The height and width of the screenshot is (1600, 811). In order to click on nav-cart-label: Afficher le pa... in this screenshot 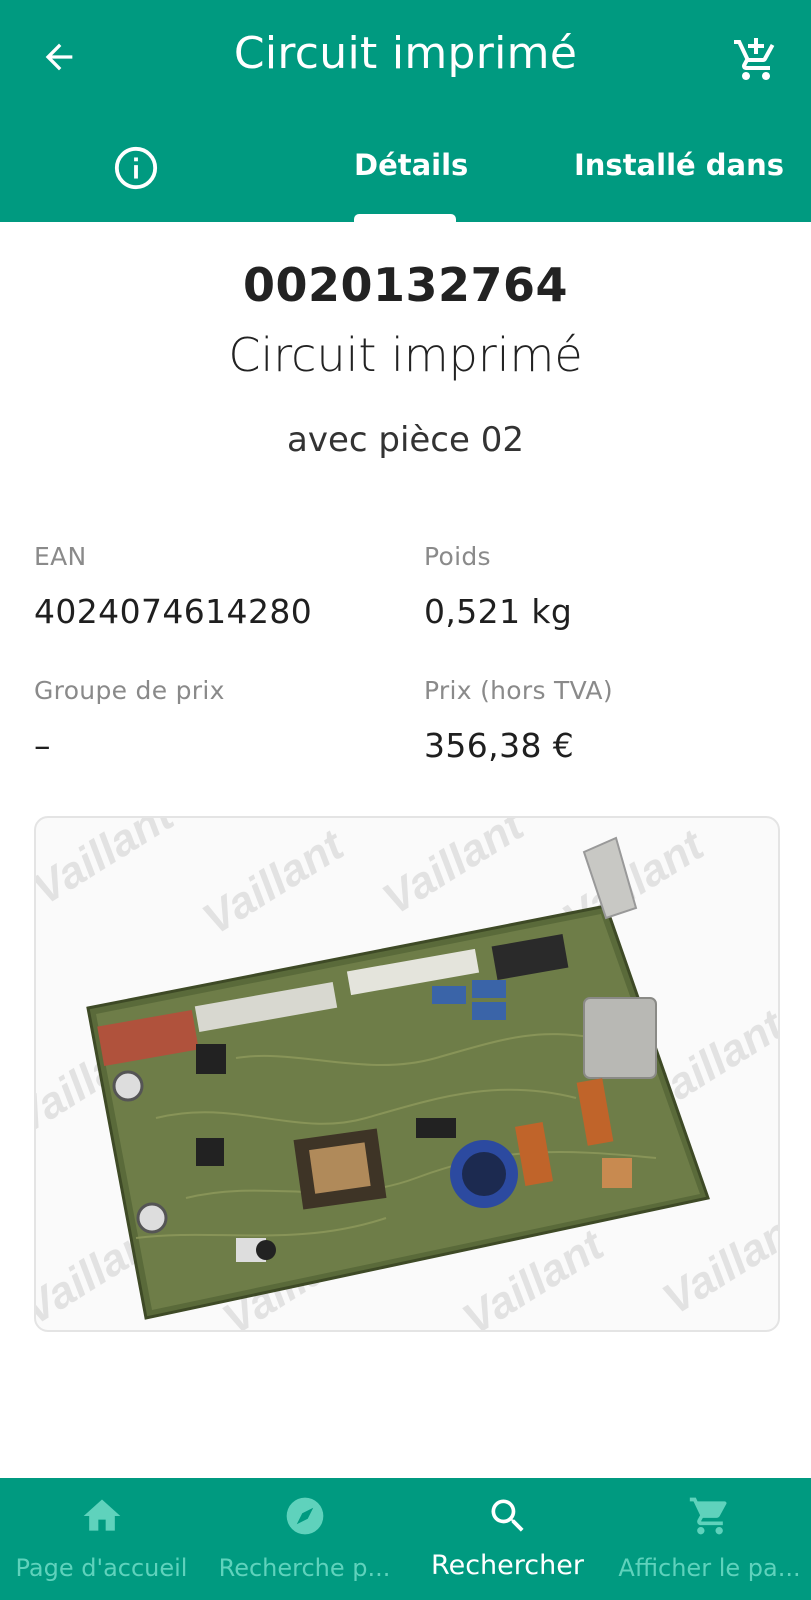, I will do `click(709, 1568)`.